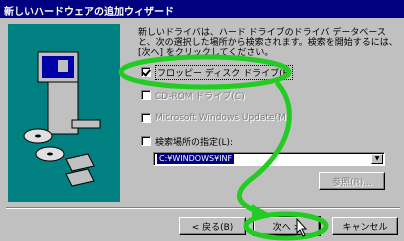  Describe the element at coordinates (377, 159) in the screenshot. I see `dropdown-arrow-icon: ▼` at that location.